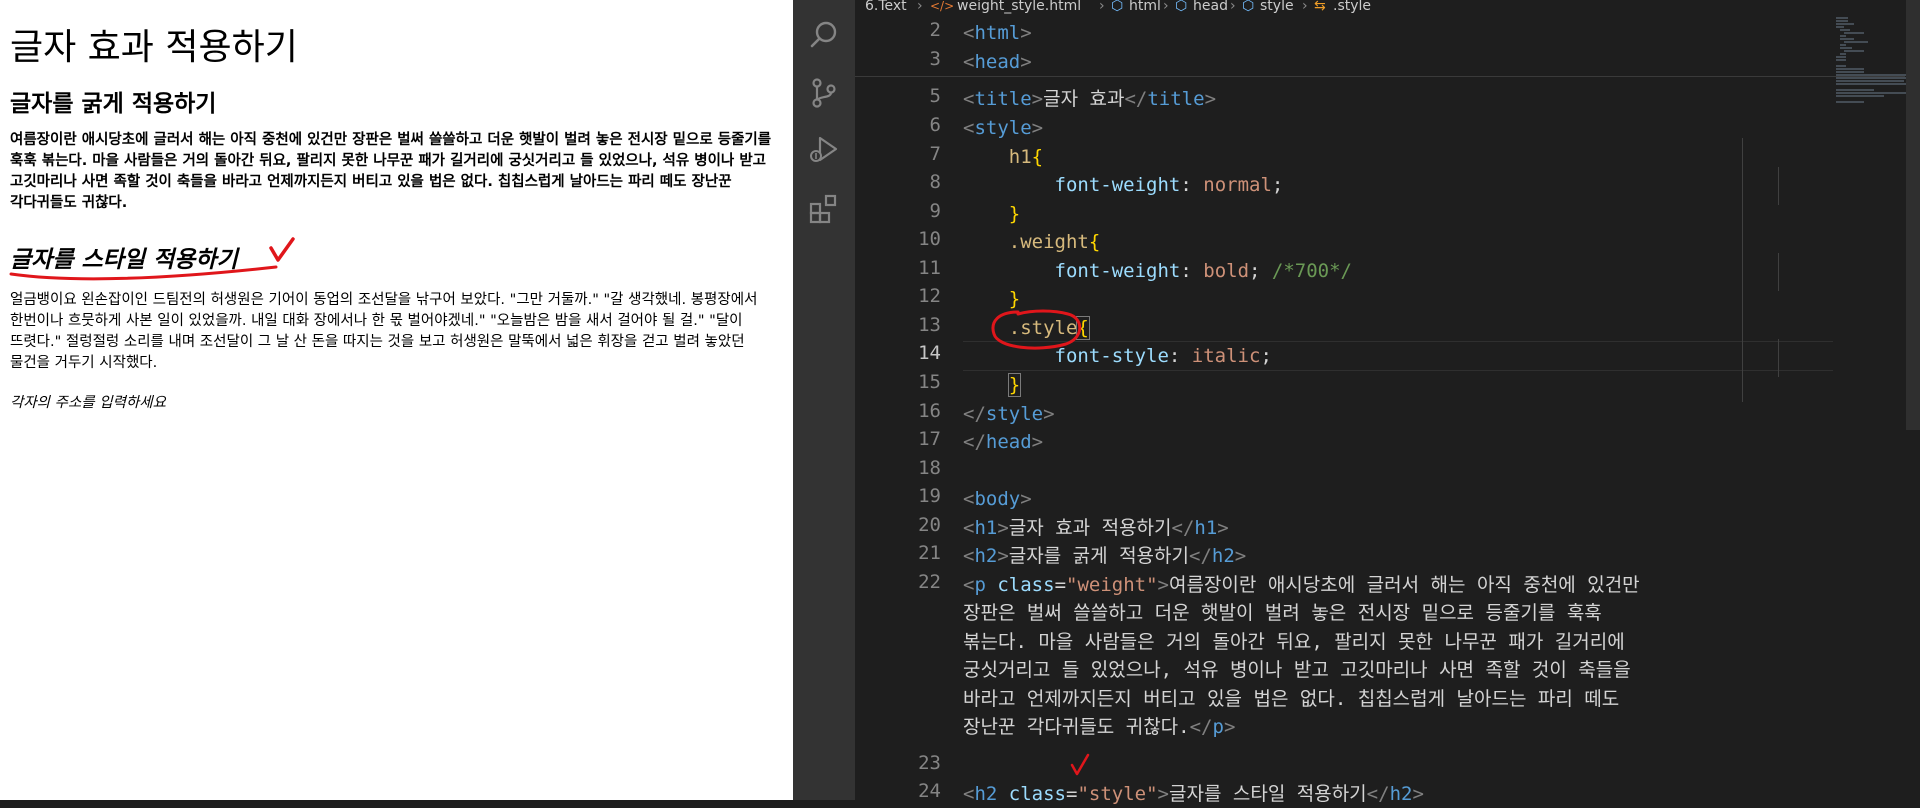 This screenshot has width=1920, height=808. What do you see at coordinates (935, 125) in the screenshot?
I see `line-number: 6` at bounding box center [935, 125].